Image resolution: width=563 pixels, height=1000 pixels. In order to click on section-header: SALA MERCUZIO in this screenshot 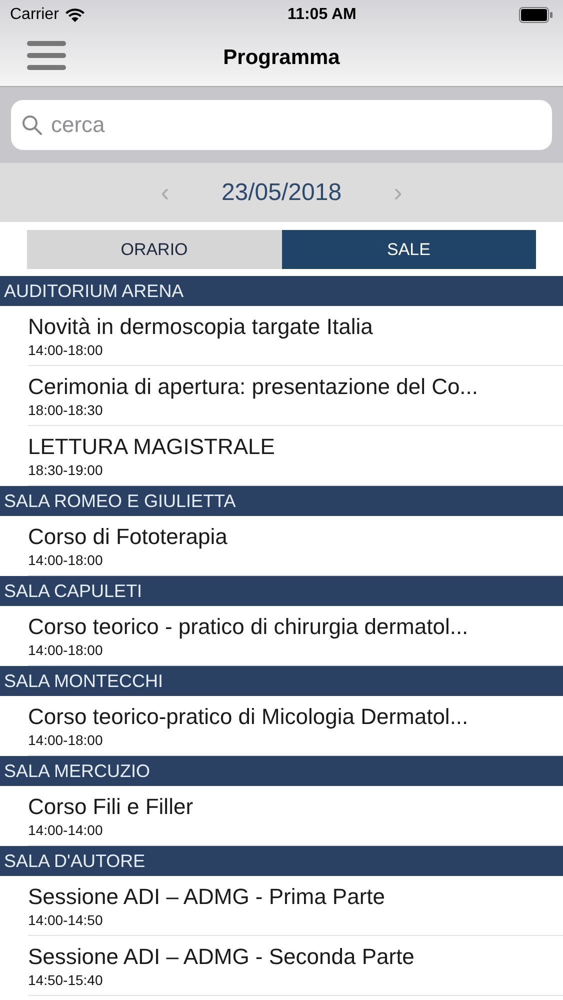, I will do `click(281, 771)`.